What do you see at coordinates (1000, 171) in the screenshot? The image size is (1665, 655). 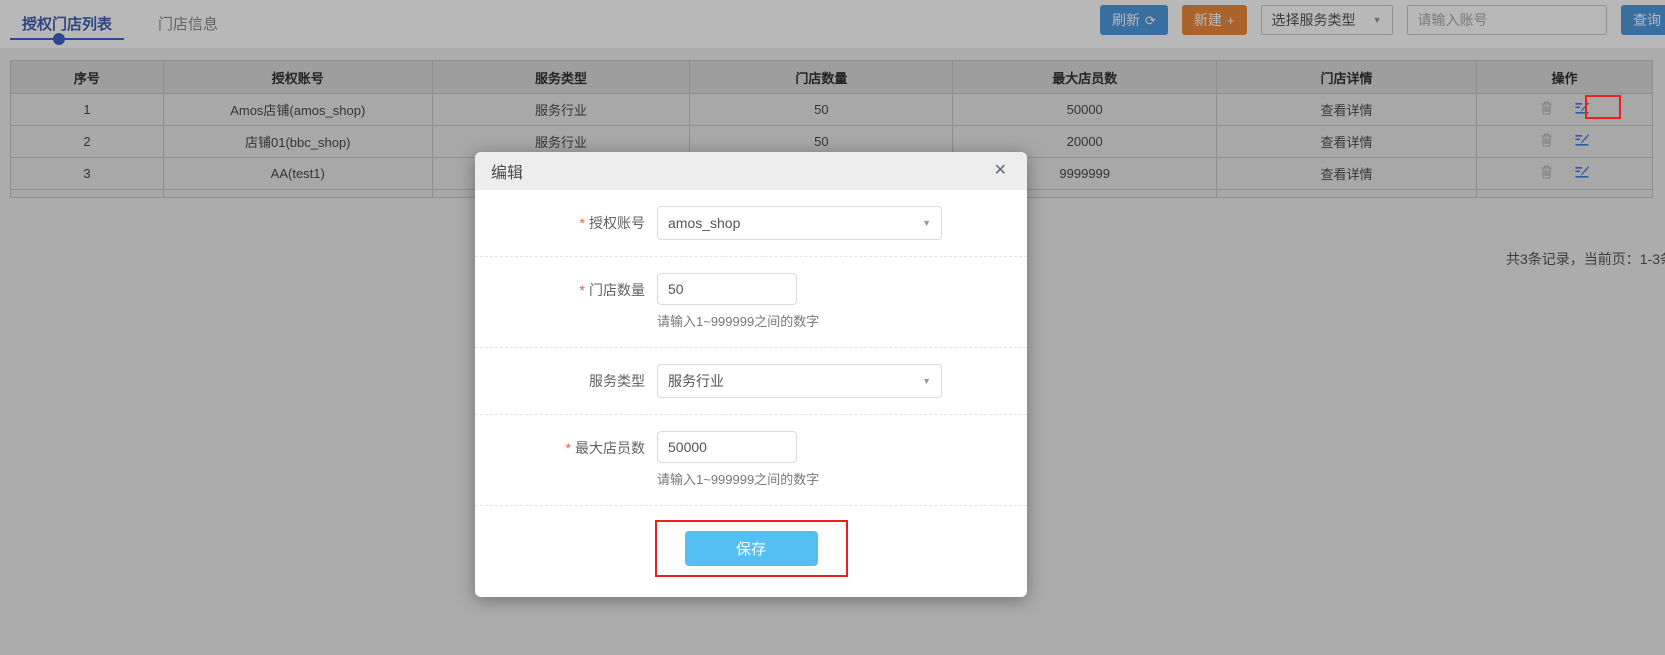 I see `close-icon: ✕` at bounding box center [1000, 171].